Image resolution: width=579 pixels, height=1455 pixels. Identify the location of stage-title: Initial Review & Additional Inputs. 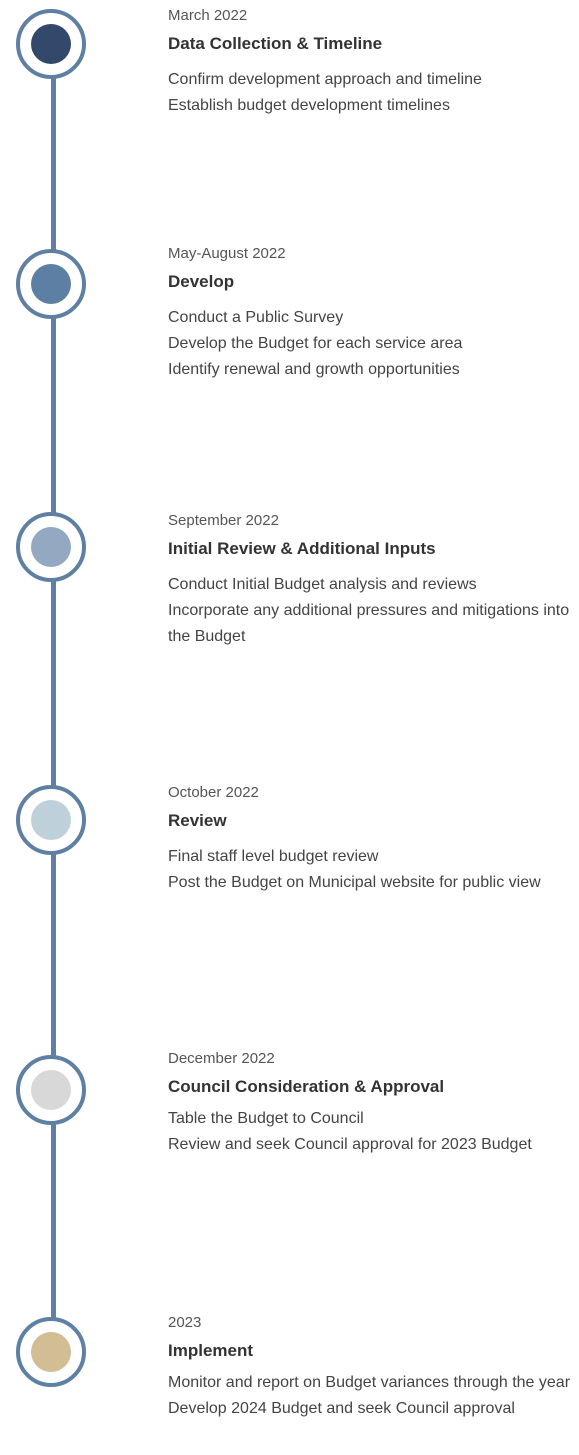
(302, 548).